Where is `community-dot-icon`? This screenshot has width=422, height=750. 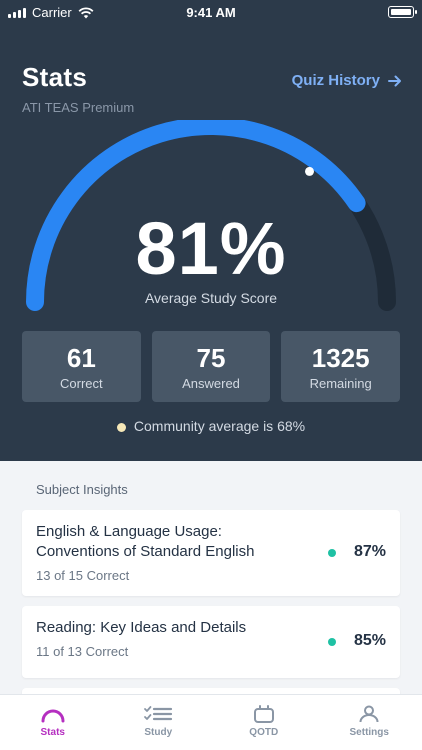 community-dot-icon is located at coordinates (121, 427).